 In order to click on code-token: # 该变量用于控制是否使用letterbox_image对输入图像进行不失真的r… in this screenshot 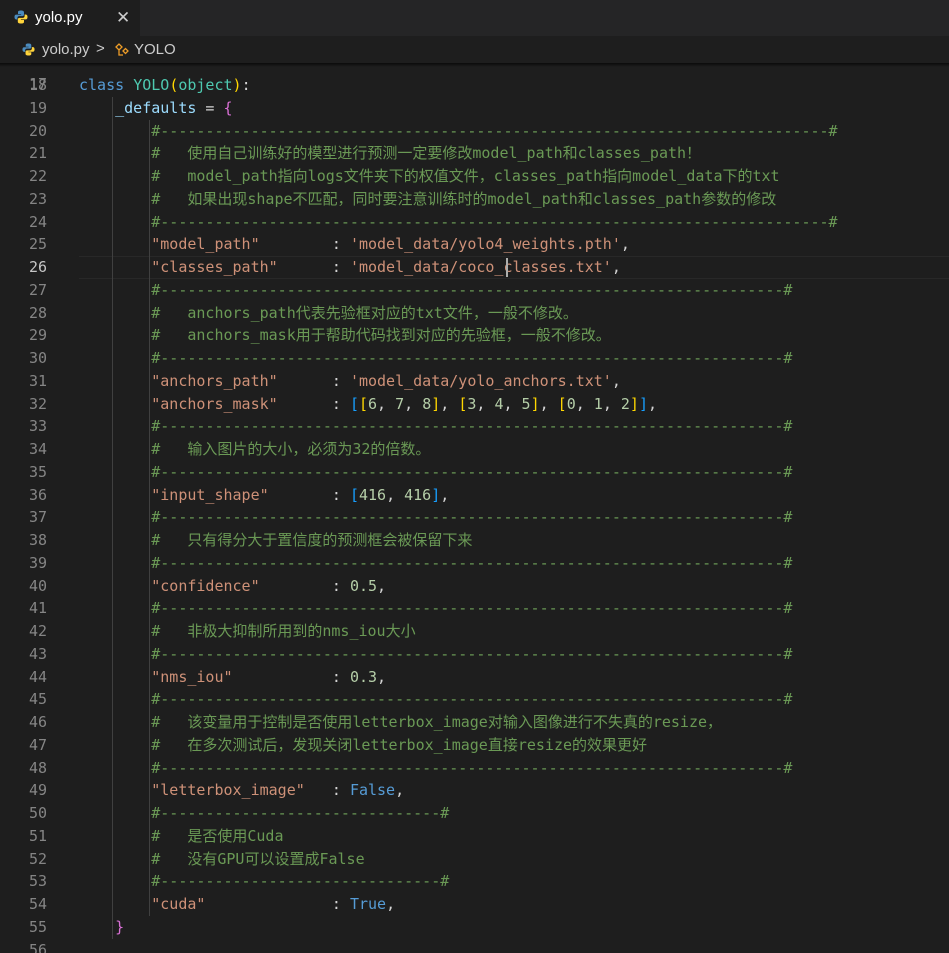, I will do `click(437, 722)`.